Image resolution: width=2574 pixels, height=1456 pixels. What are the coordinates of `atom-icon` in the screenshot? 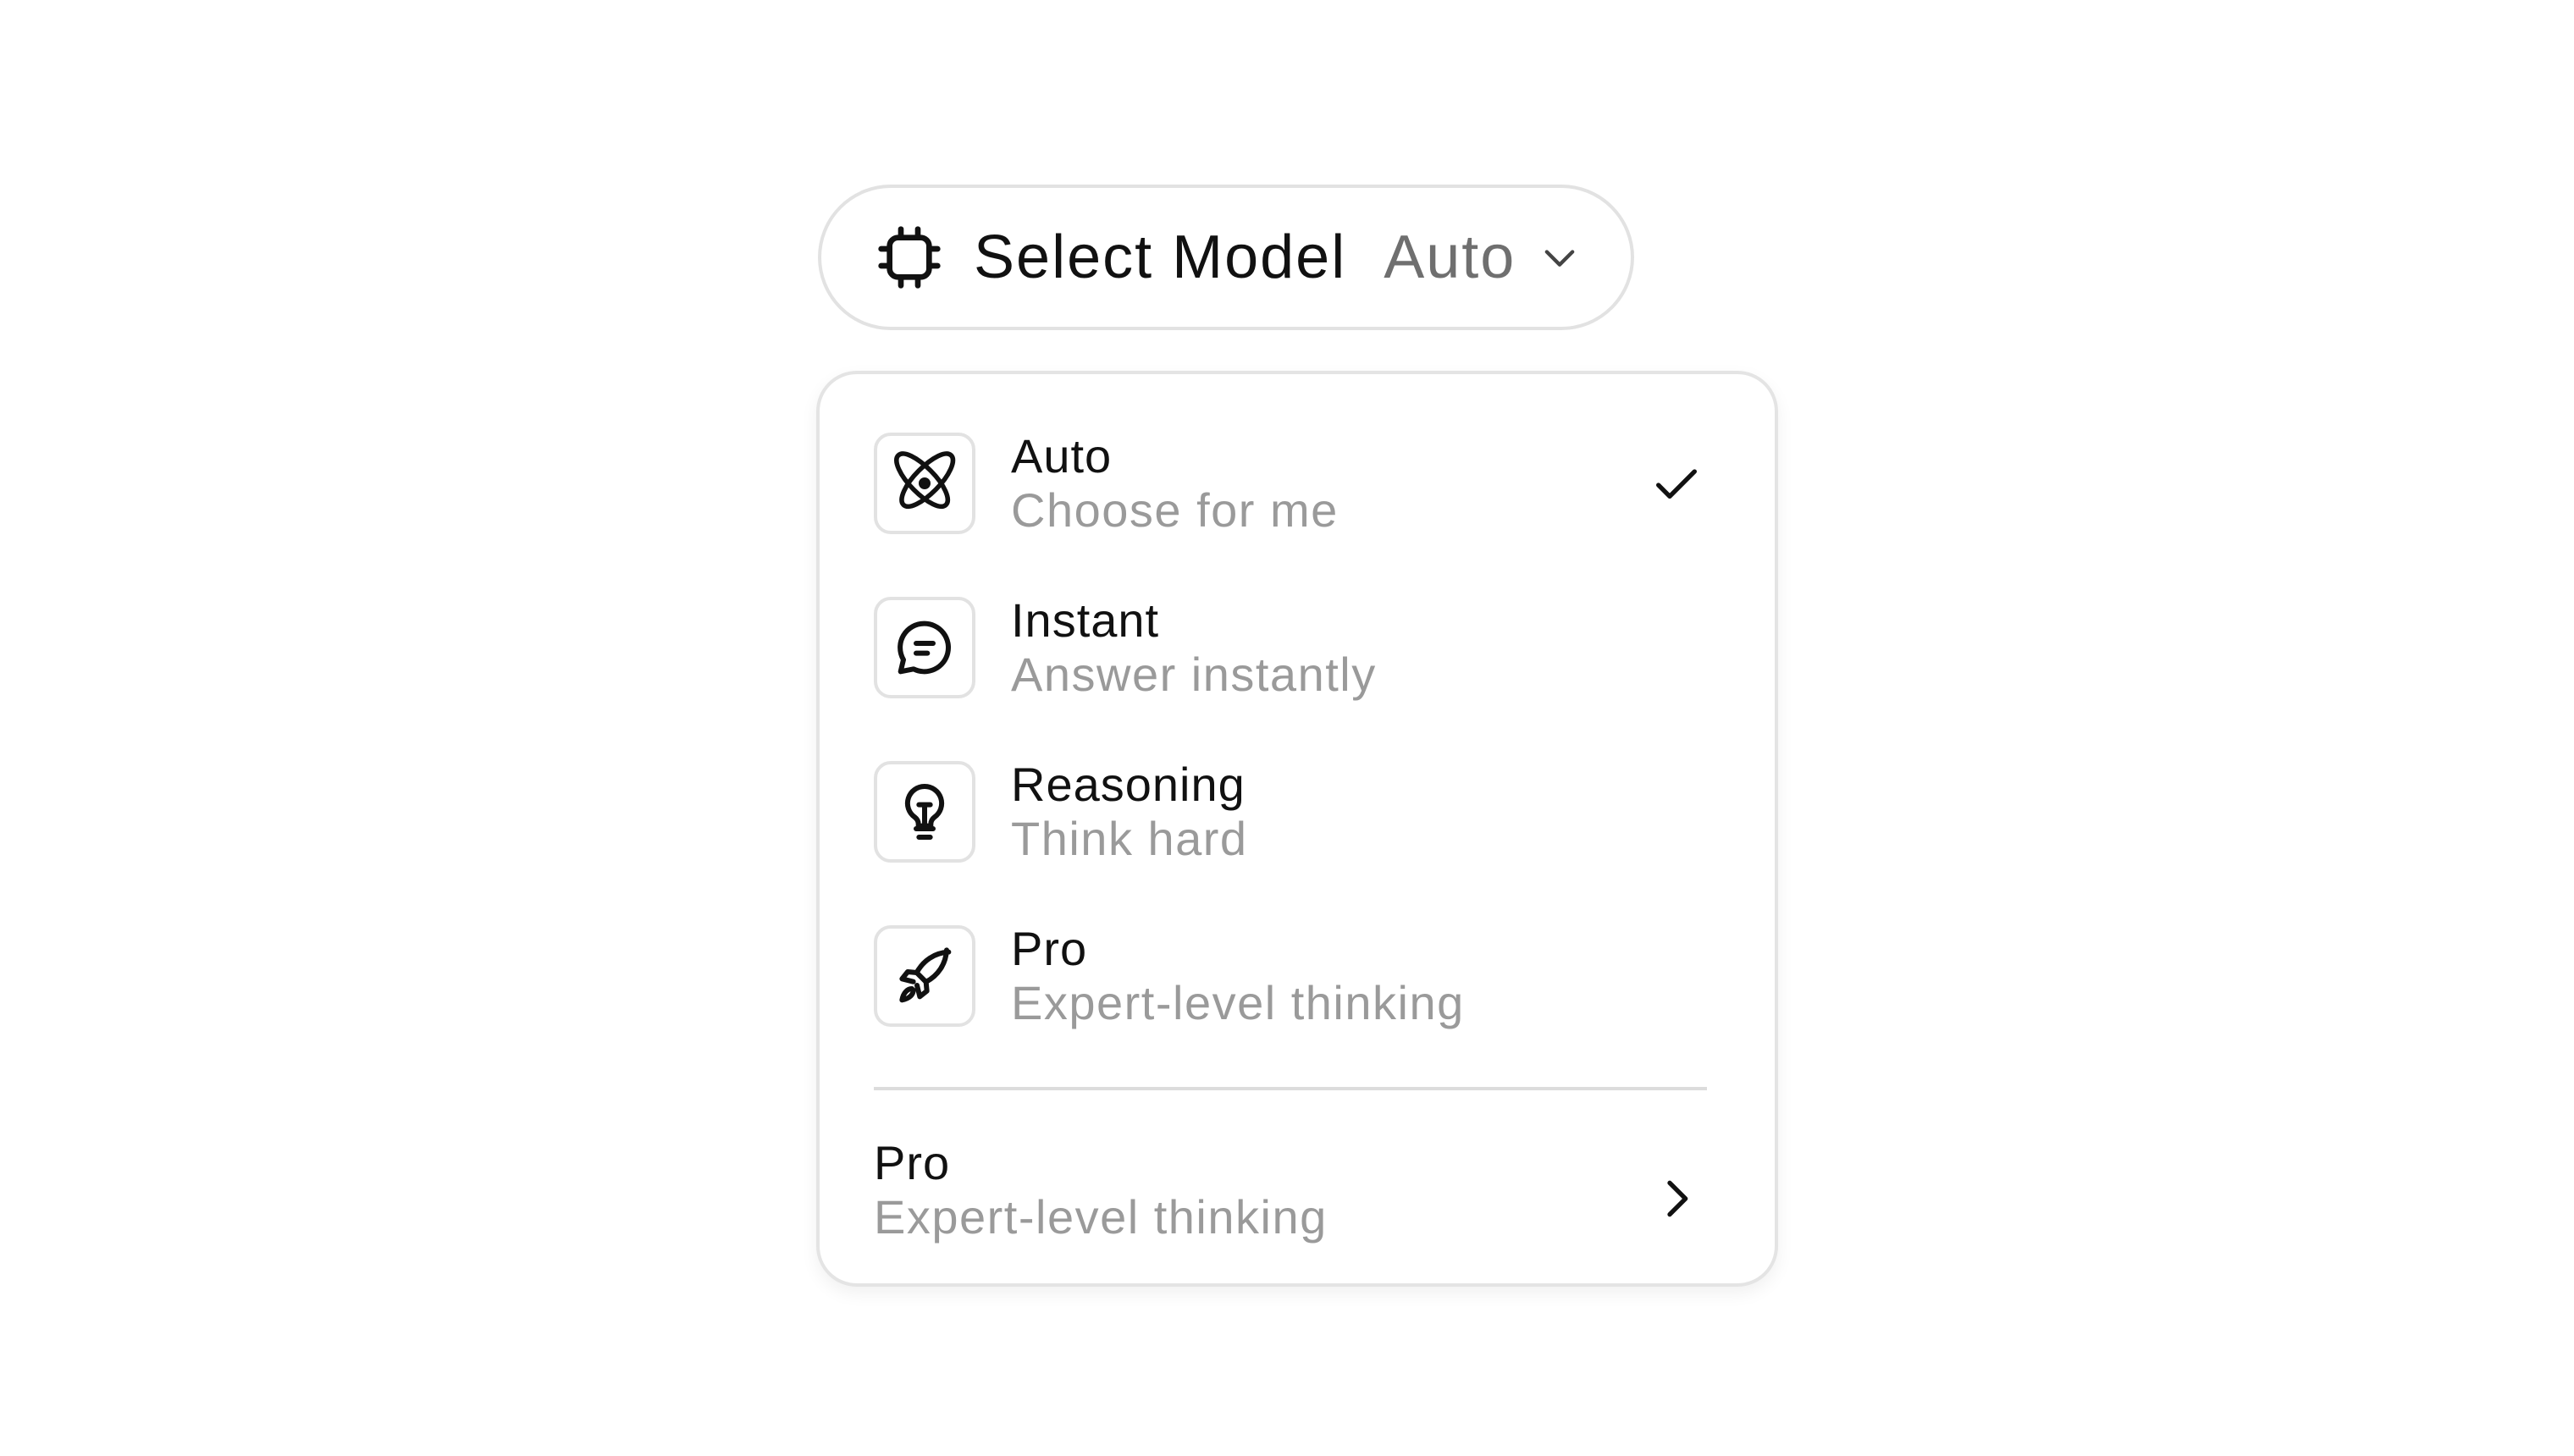 It's located at (924, 484).